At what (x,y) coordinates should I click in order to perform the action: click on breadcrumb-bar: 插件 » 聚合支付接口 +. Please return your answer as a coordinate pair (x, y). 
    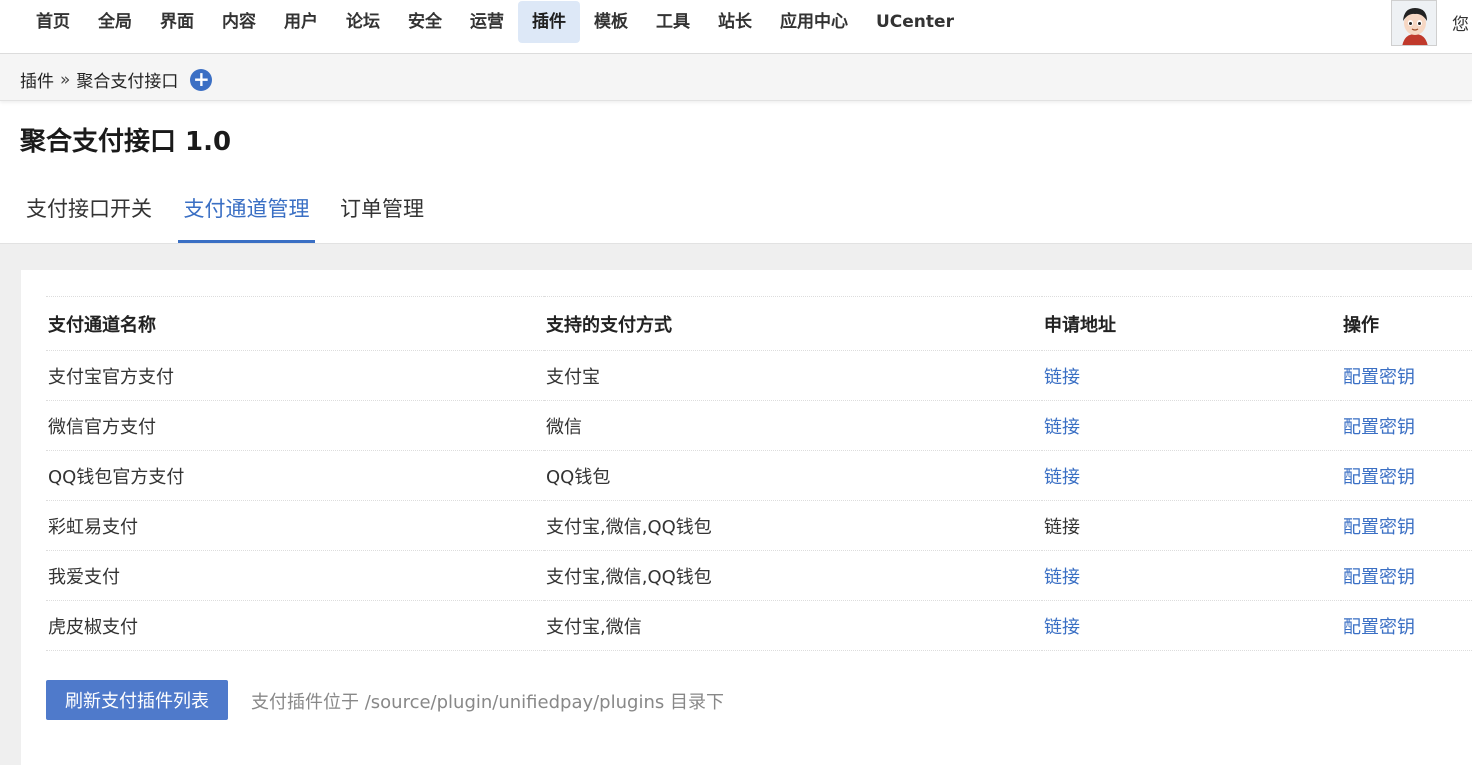
    Looking at the image, I should click on (736, 77).